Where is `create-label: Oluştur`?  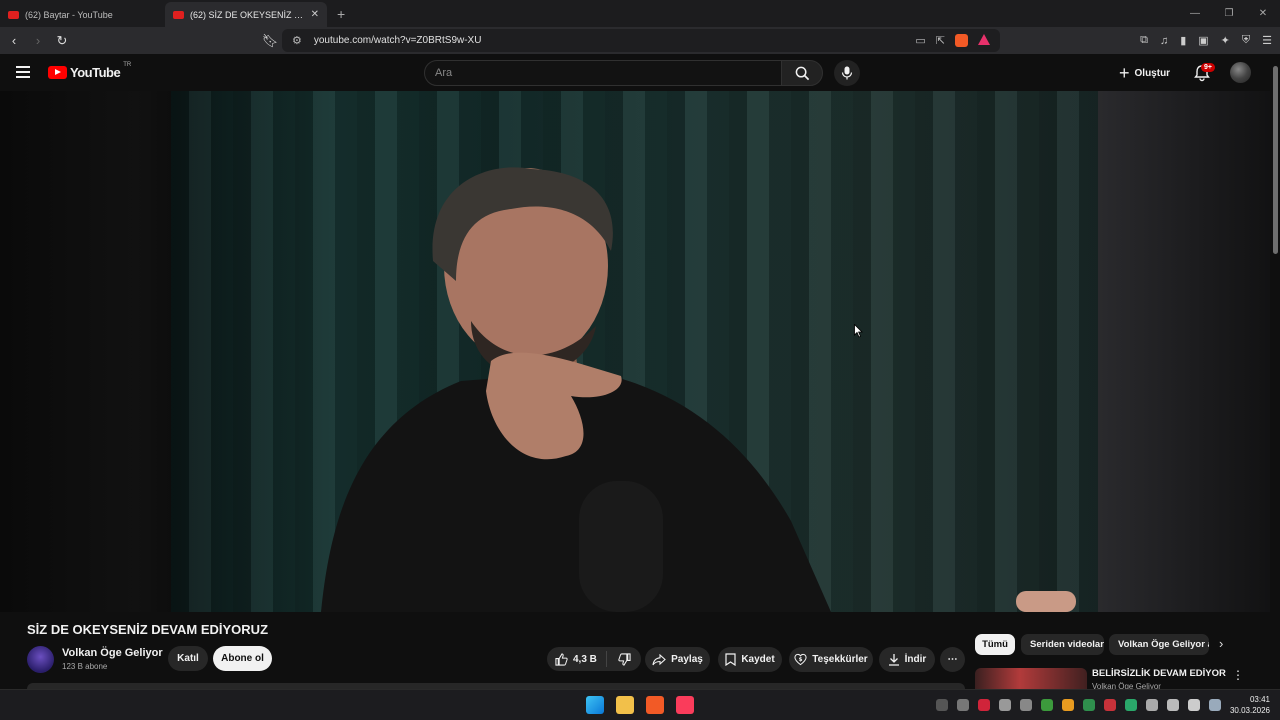 create-label: Oluştur is located at coordinates (1152, 73).